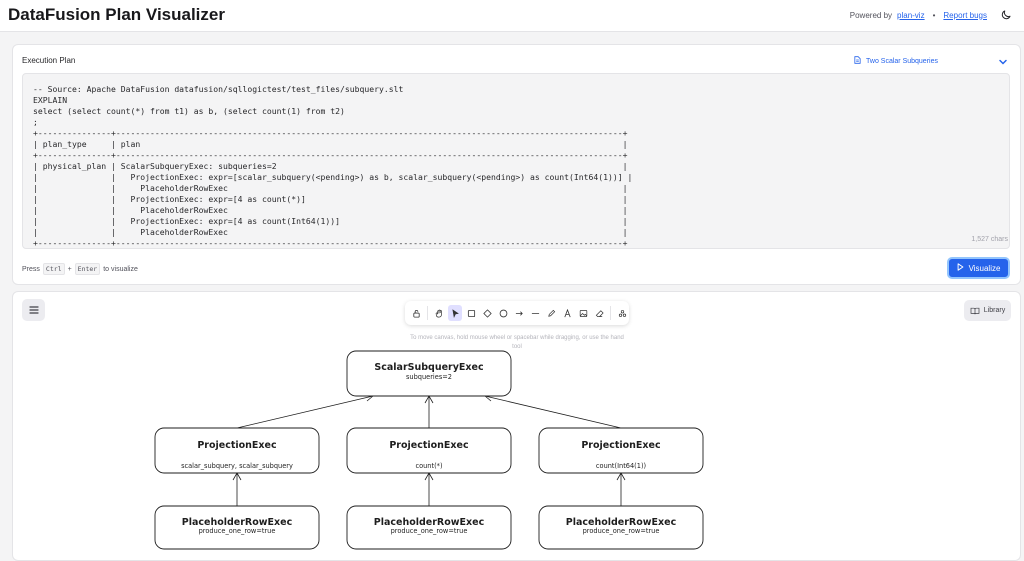  I want to click on plan-node: ScalarSubqueryExecsubqueries=2, so click(429, 373).